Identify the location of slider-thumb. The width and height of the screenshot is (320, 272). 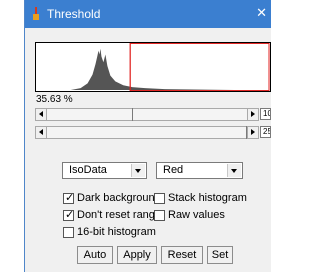
(132, 114).